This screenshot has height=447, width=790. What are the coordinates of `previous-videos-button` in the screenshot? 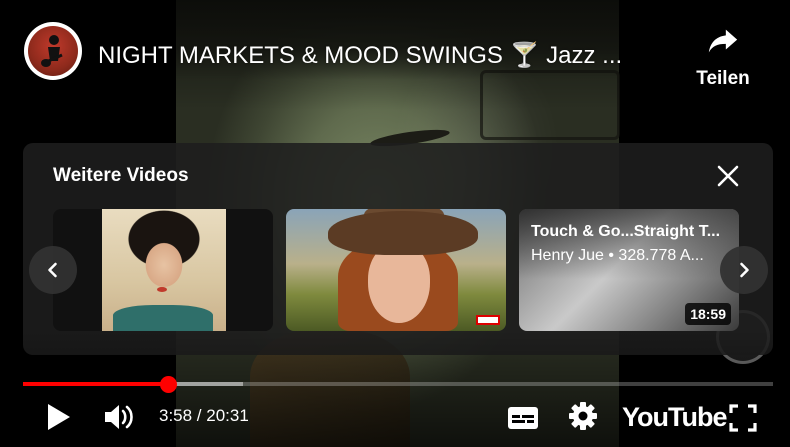 It's located at (53, 270).